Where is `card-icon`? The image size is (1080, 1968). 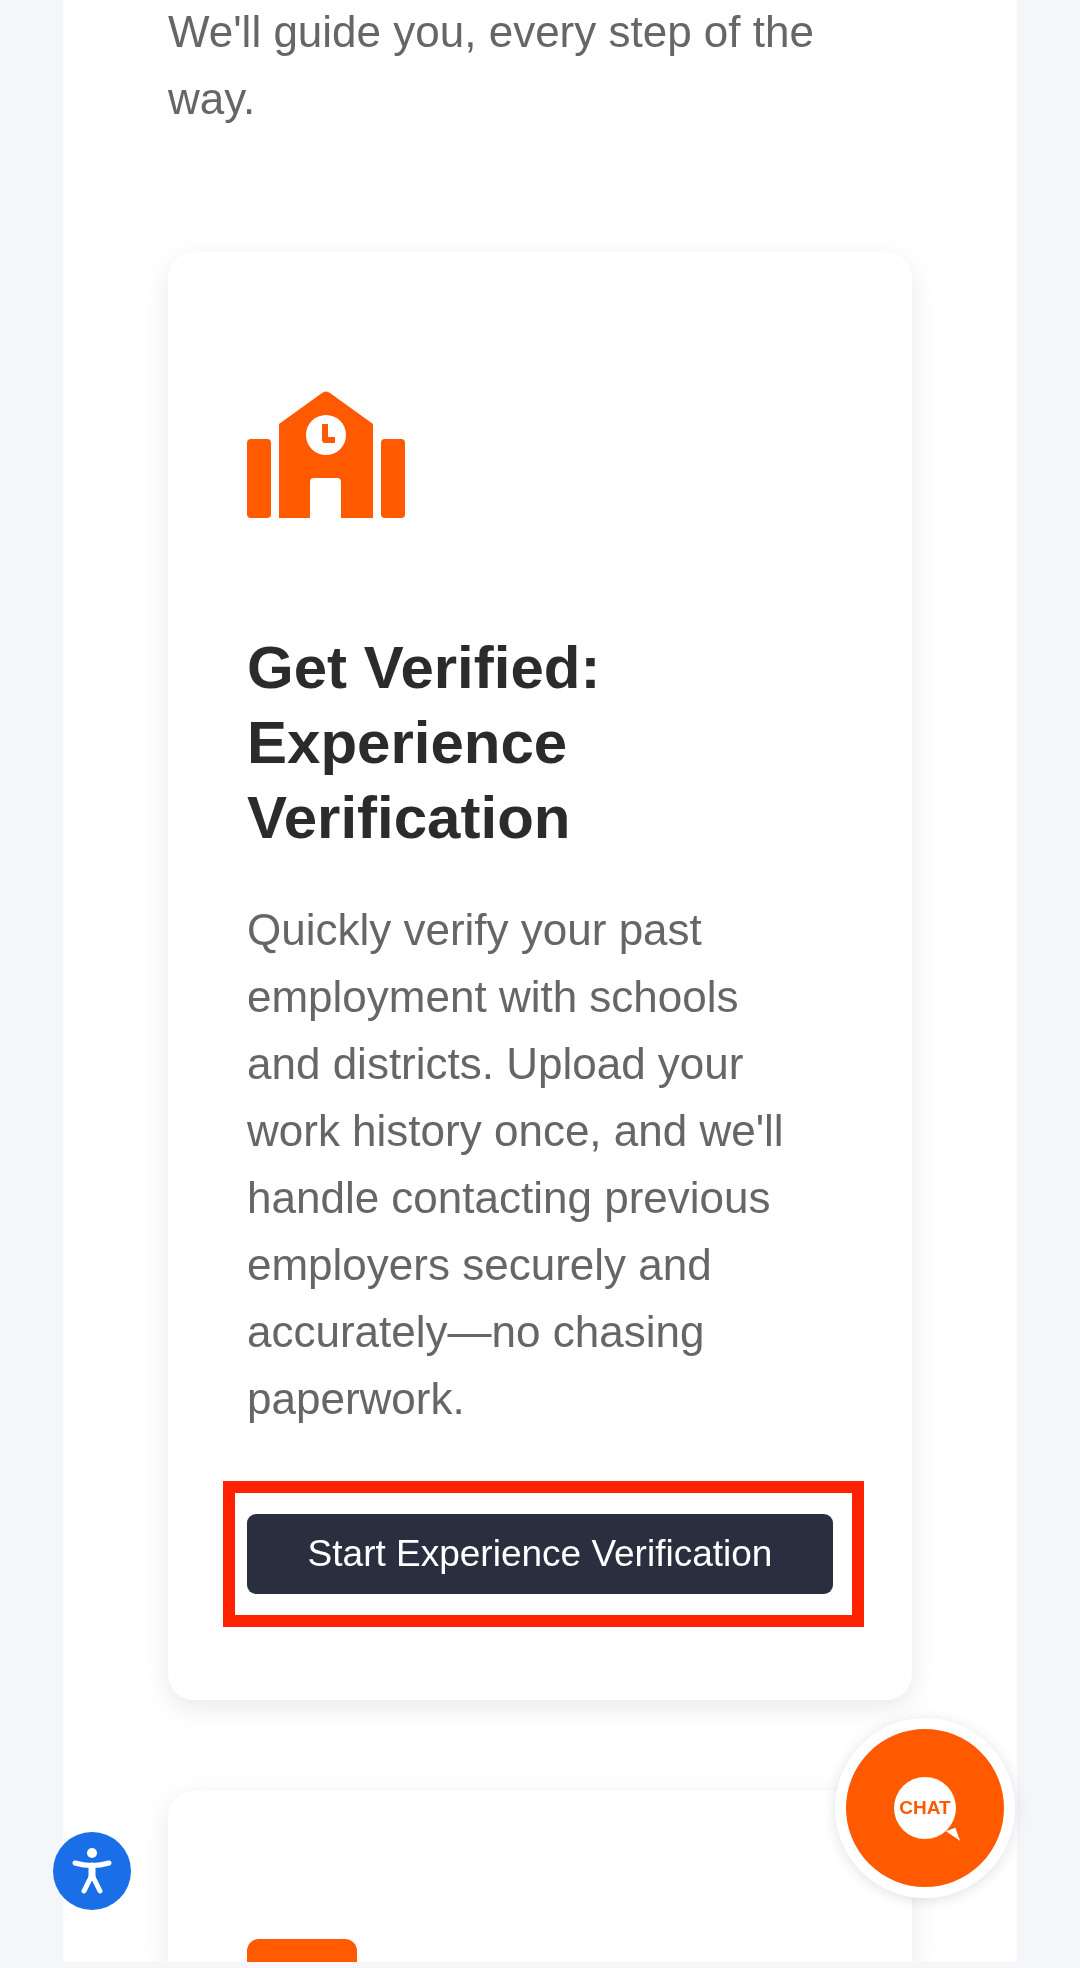 card-icon is located at coordinates (302, 1950).